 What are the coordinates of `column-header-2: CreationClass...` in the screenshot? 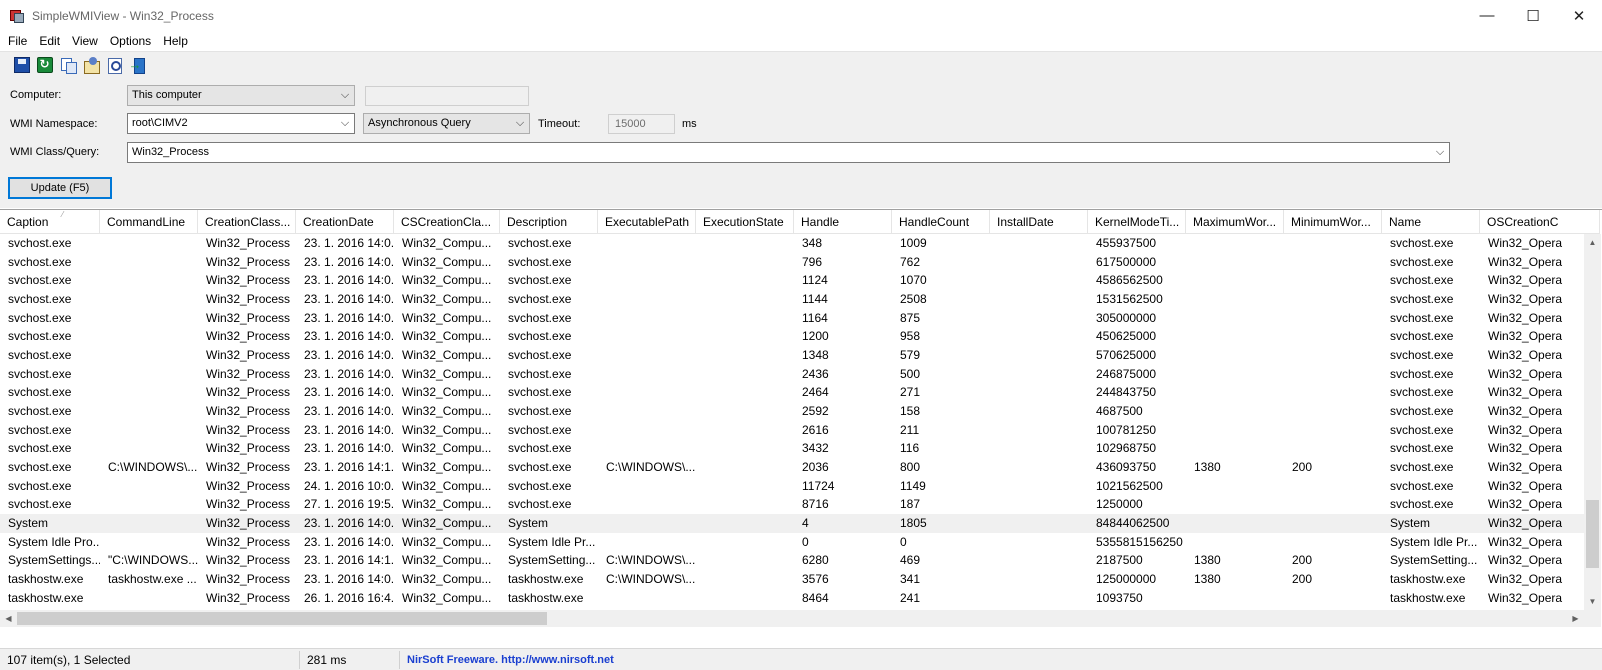 It's located at (247, 222).